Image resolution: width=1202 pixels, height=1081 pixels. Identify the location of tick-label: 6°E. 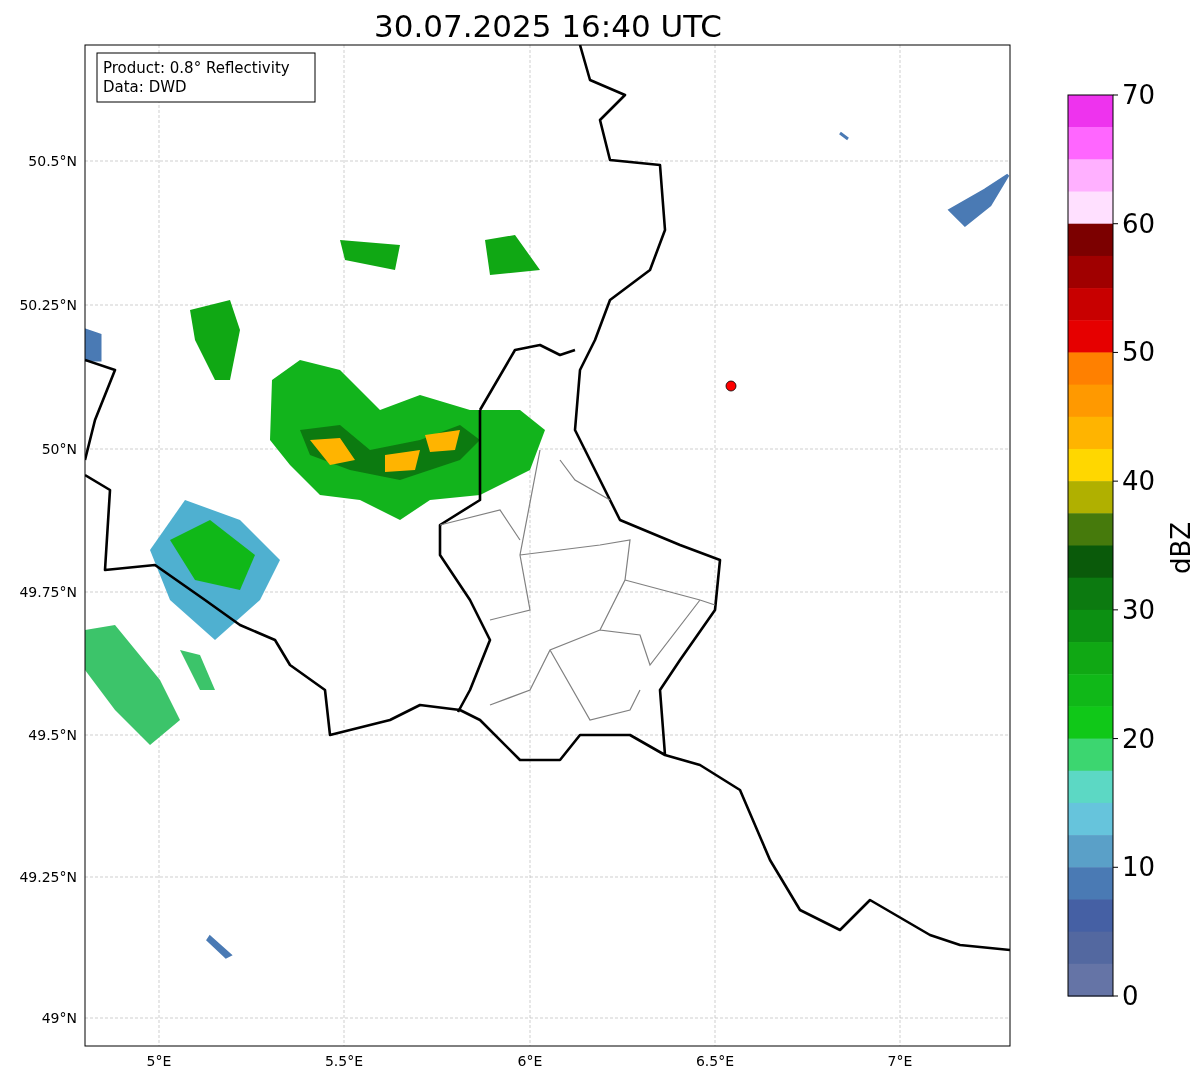
(530, 1061).